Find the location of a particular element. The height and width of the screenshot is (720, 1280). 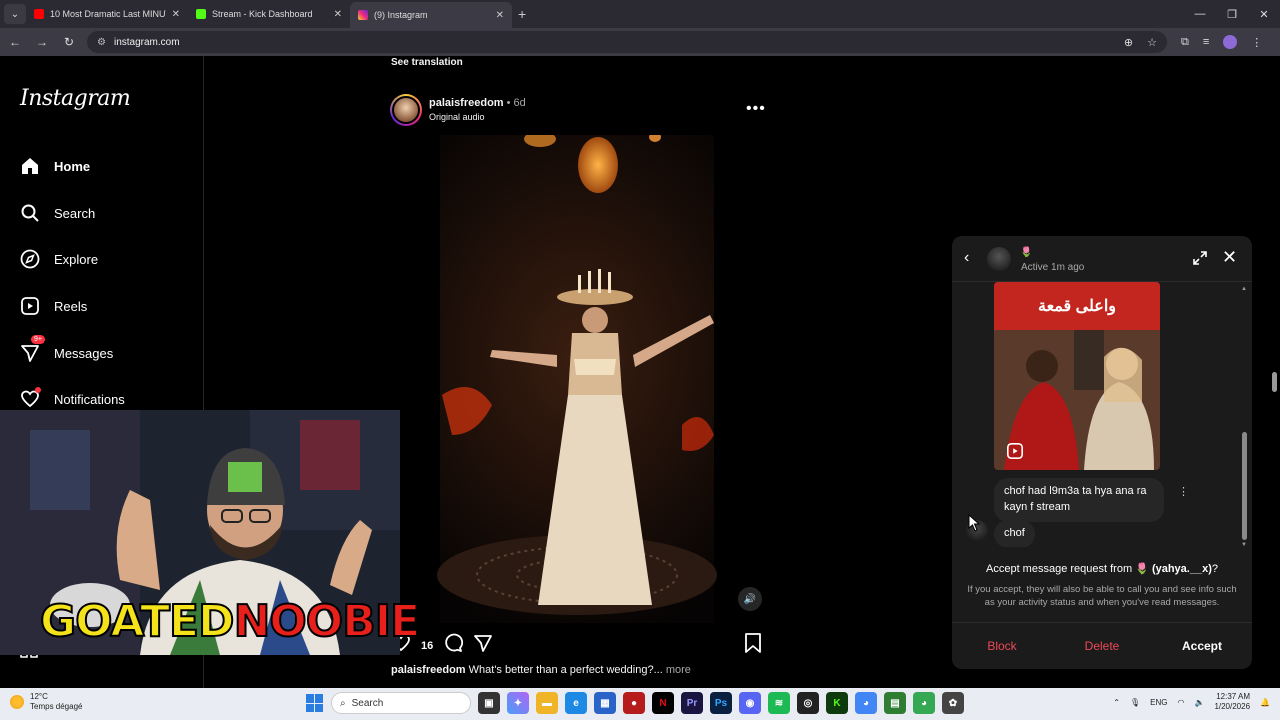

network-icon: ◠ is located at coordinates (1180, 702).